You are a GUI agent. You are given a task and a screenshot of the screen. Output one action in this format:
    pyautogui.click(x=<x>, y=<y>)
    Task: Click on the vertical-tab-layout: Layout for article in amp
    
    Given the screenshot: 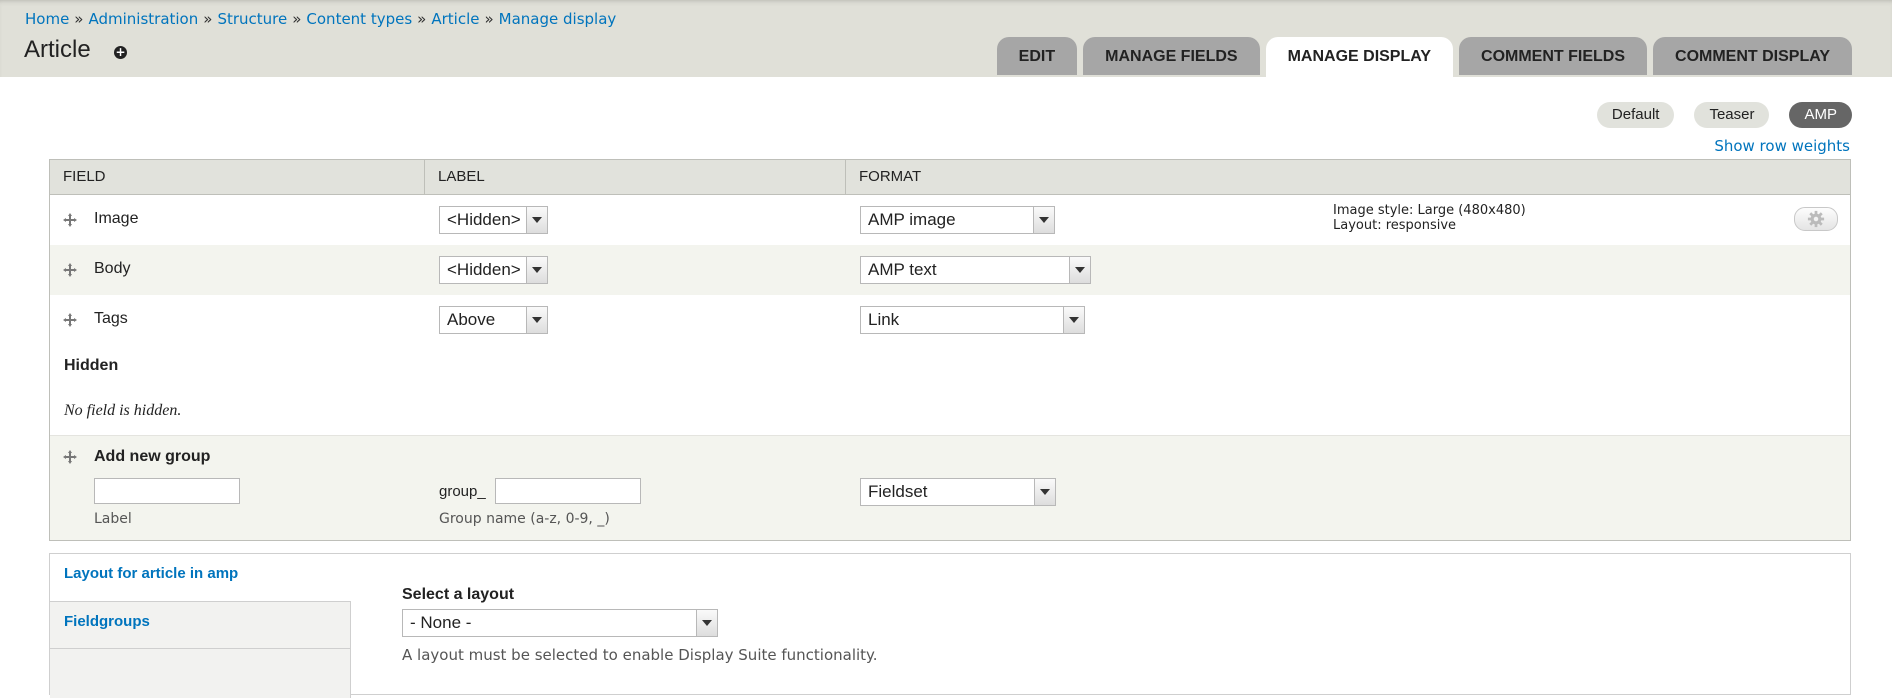 What is the action you would take?
    pyautogui.click(x=200, y=577)
    